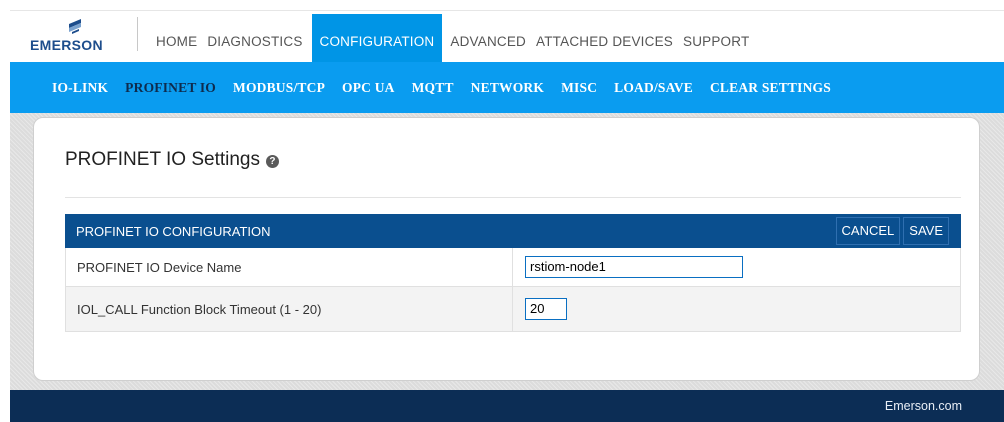 The height and width of the screenshot is (422, 1004). I want to click on help-icon: ?, so click(272, 161).